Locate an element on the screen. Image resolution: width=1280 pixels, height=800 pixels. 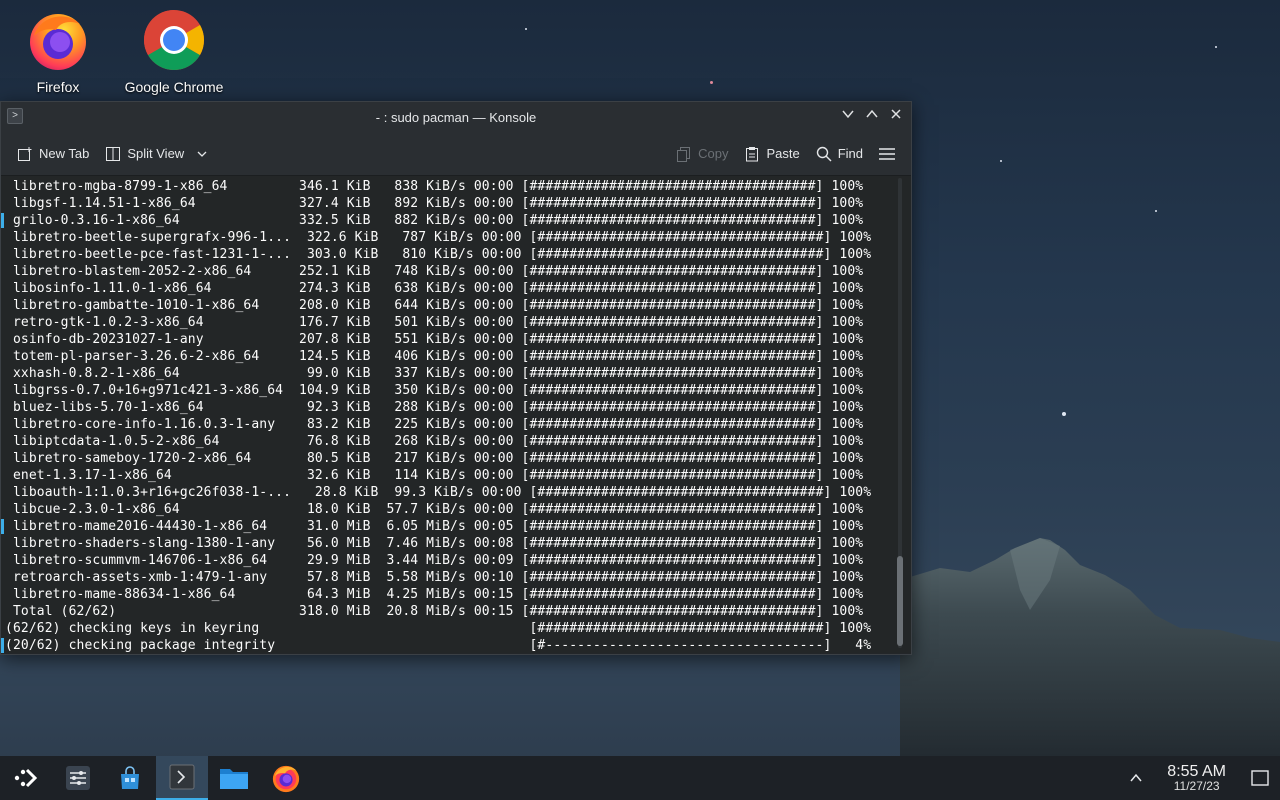
copy-icon is located at coordinates (684, 154).